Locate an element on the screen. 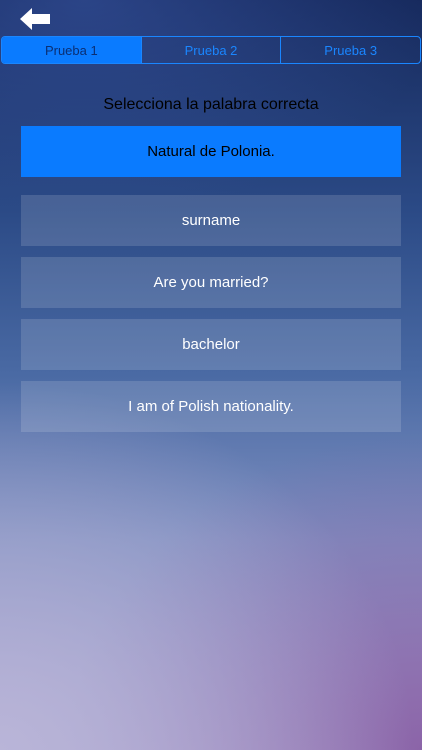  back-button is located at coordinates (36, 19).